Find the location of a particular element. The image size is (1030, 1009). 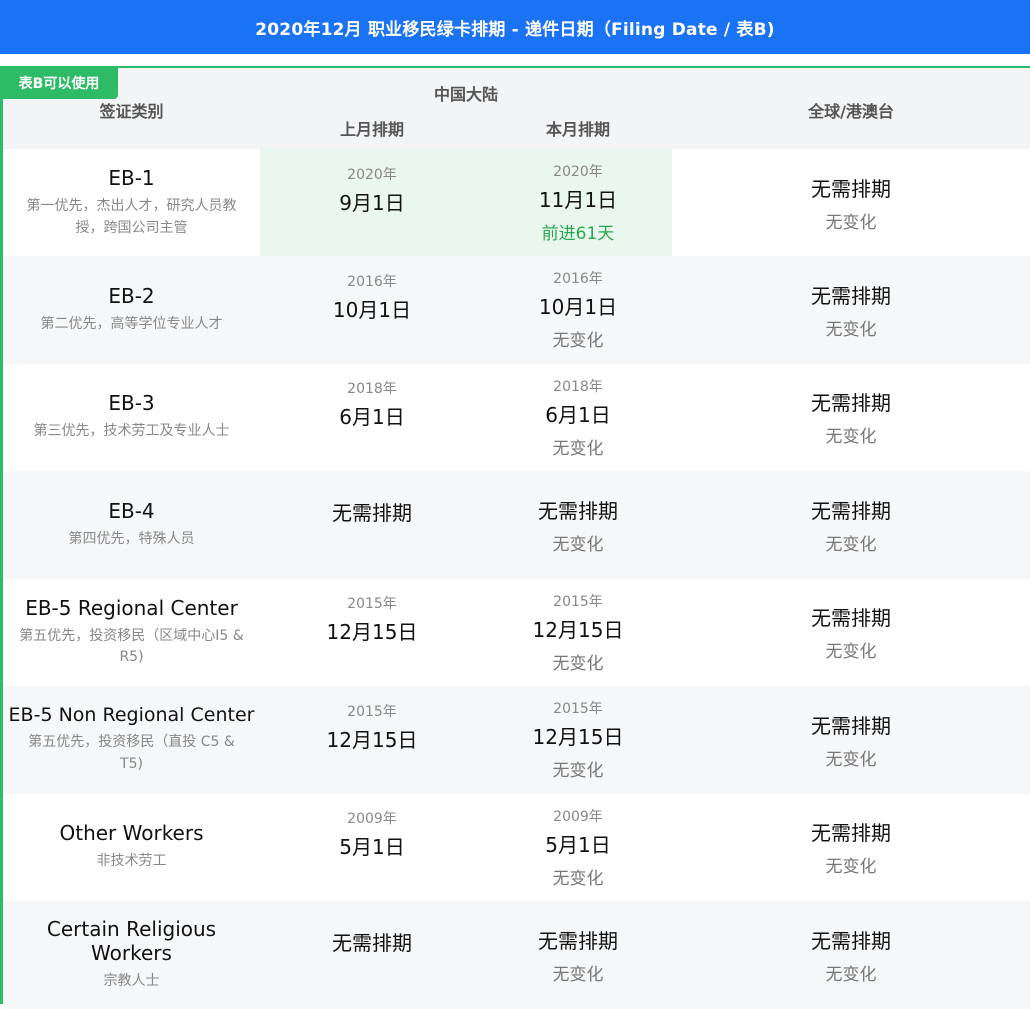

header-previous-month: 上月排期 is located at coordinates (371, 129).